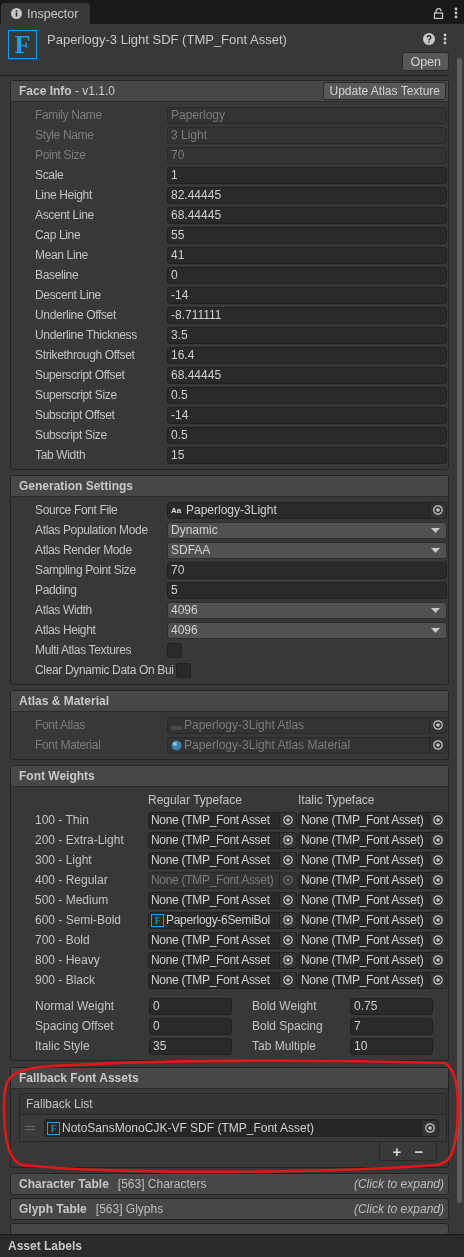 This screenshot has height=1257, width=464. Describe the element at coordinates (307, 510) in the screenshot. I see `object-field: Aa Paperlogy-3Light` at that location.